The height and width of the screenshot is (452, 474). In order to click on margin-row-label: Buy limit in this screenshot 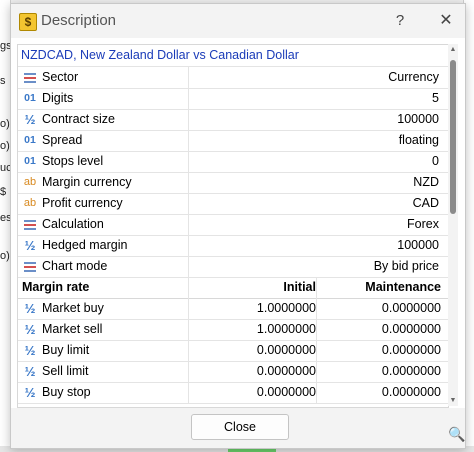, I will do `click(66, 350)`.